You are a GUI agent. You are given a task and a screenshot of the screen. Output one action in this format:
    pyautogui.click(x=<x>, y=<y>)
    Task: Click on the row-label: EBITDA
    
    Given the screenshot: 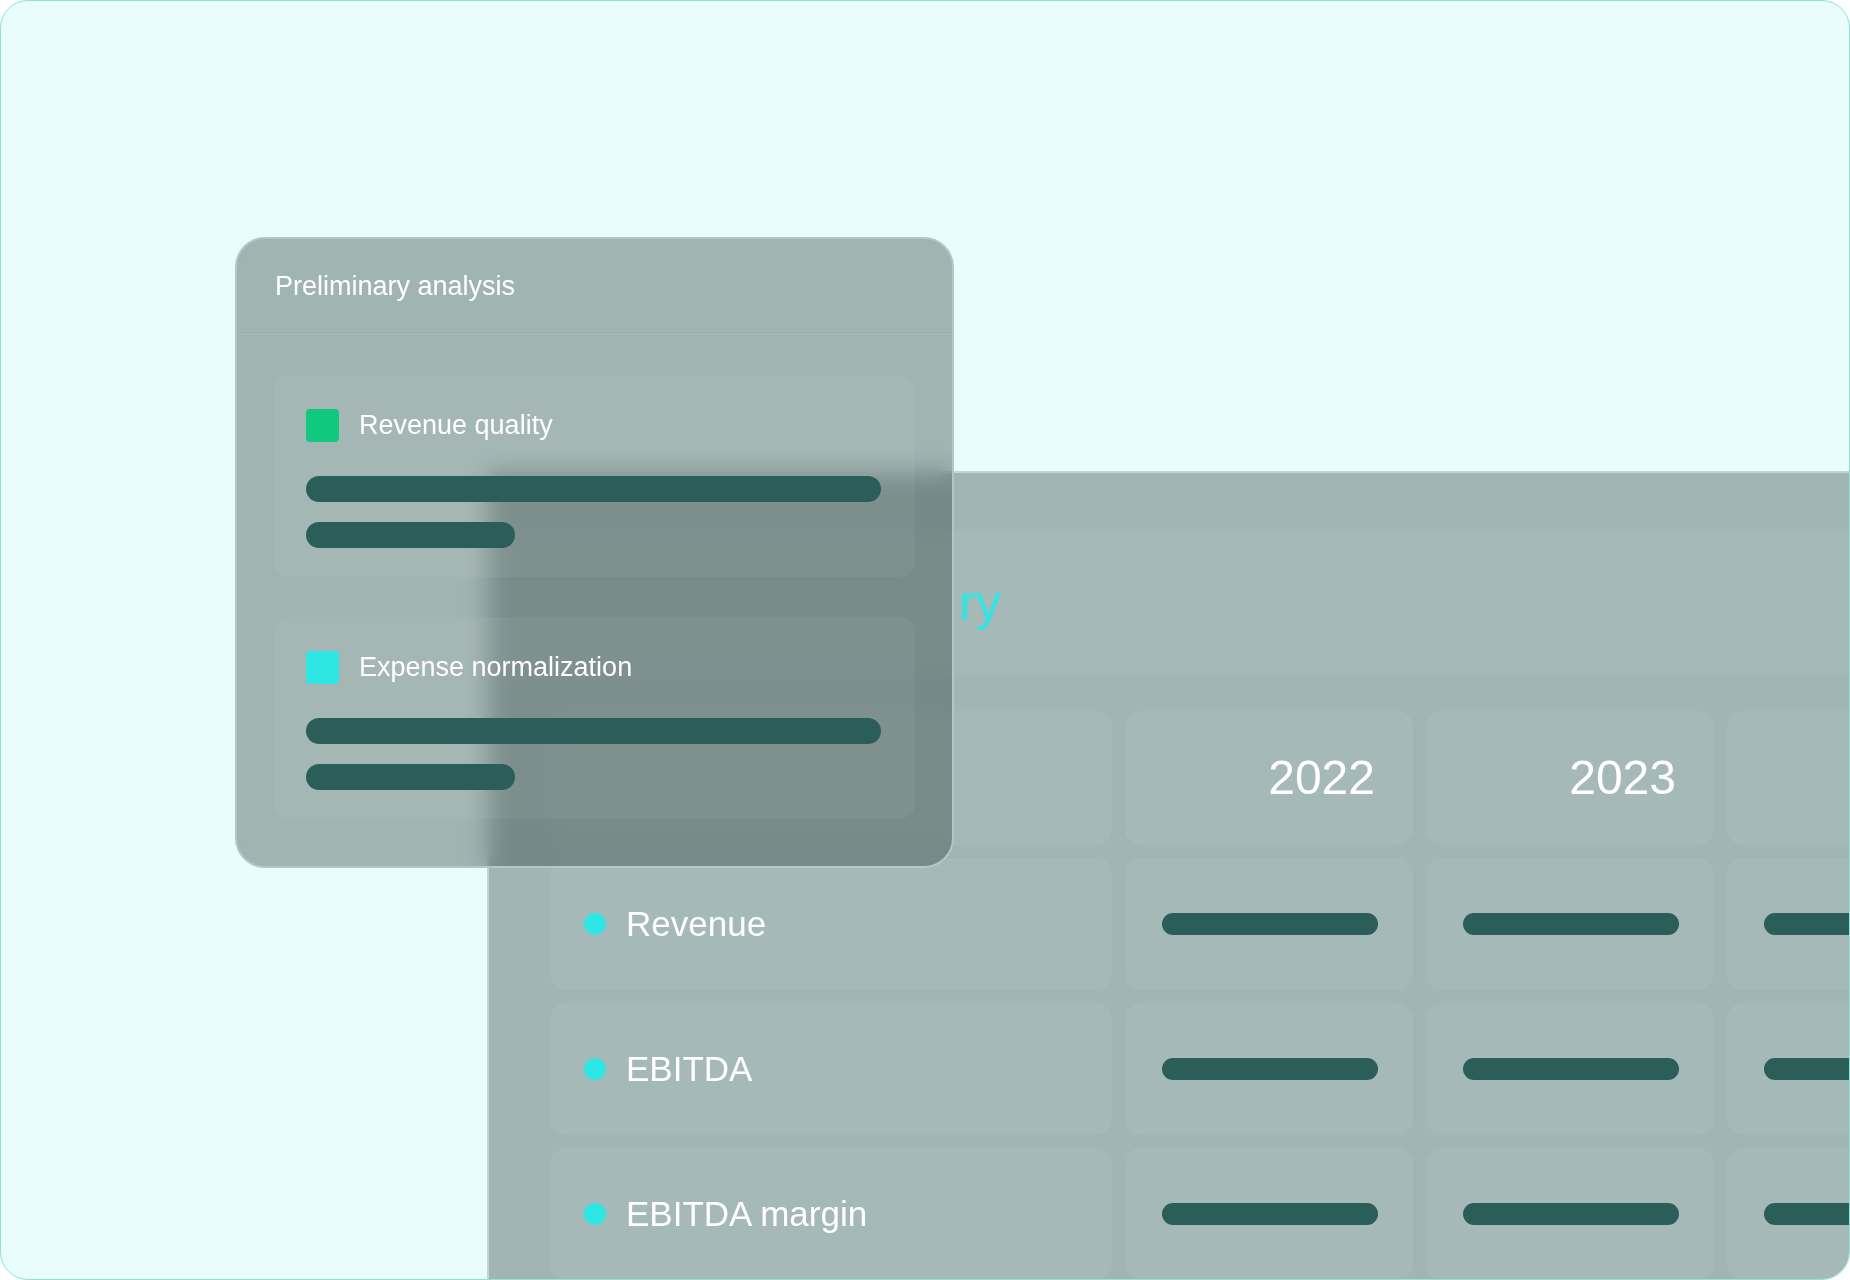 What is the action you would take?
    pyautogui.click(x=689, y=1068)
    